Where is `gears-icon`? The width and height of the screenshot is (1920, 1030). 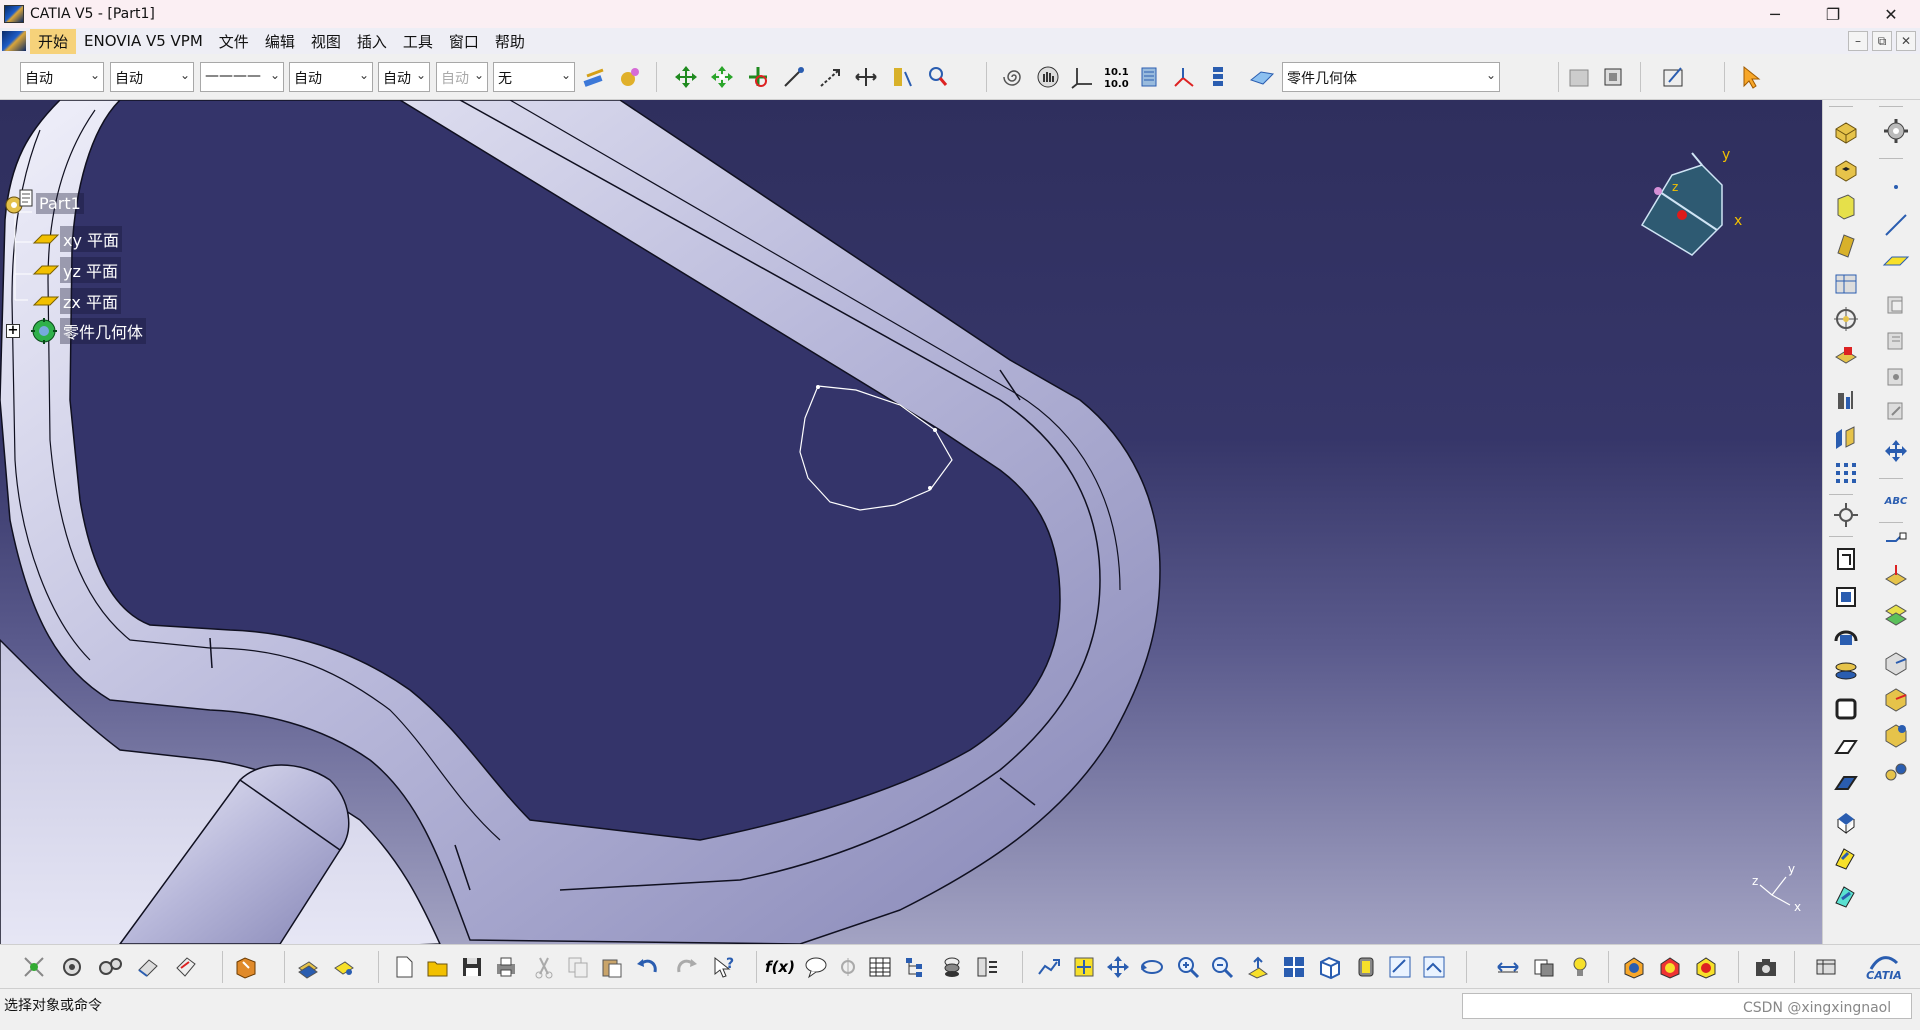
gears-icon is located at coordinates (110, 967).